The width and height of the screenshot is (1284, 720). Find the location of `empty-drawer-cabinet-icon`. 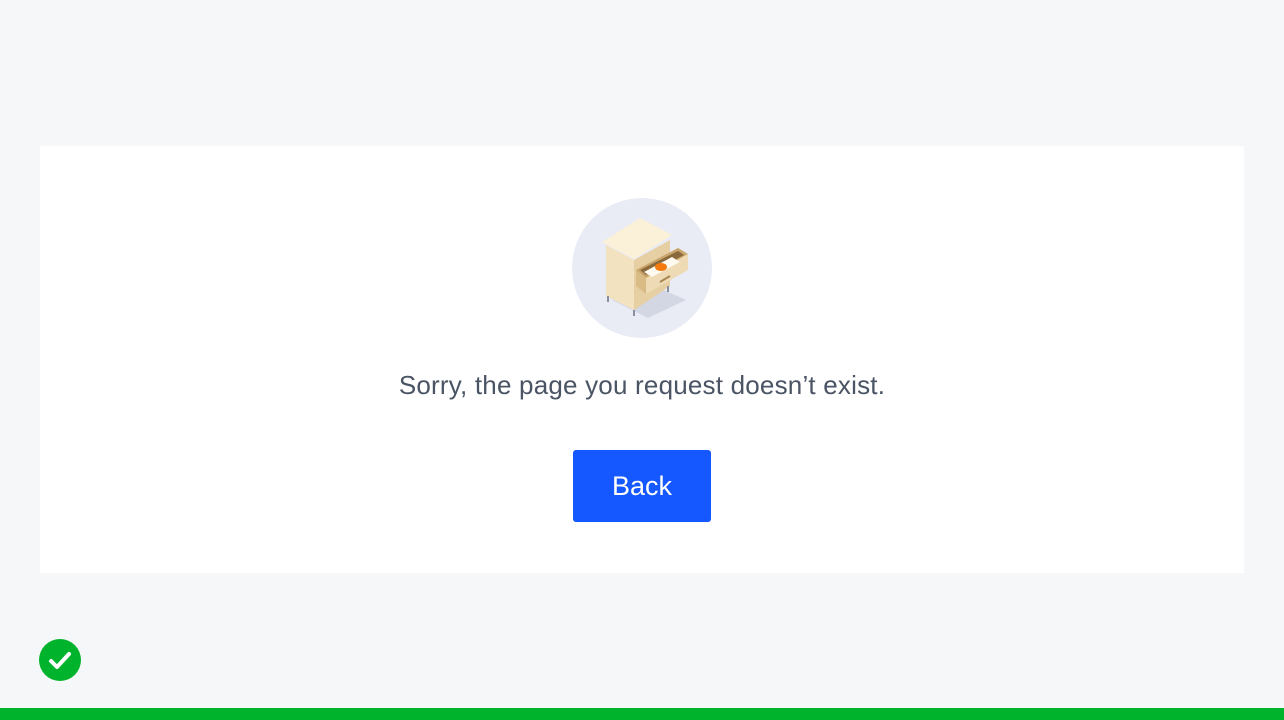

empty-drawer-cabinet-icon is located at coordinates (642, 268).